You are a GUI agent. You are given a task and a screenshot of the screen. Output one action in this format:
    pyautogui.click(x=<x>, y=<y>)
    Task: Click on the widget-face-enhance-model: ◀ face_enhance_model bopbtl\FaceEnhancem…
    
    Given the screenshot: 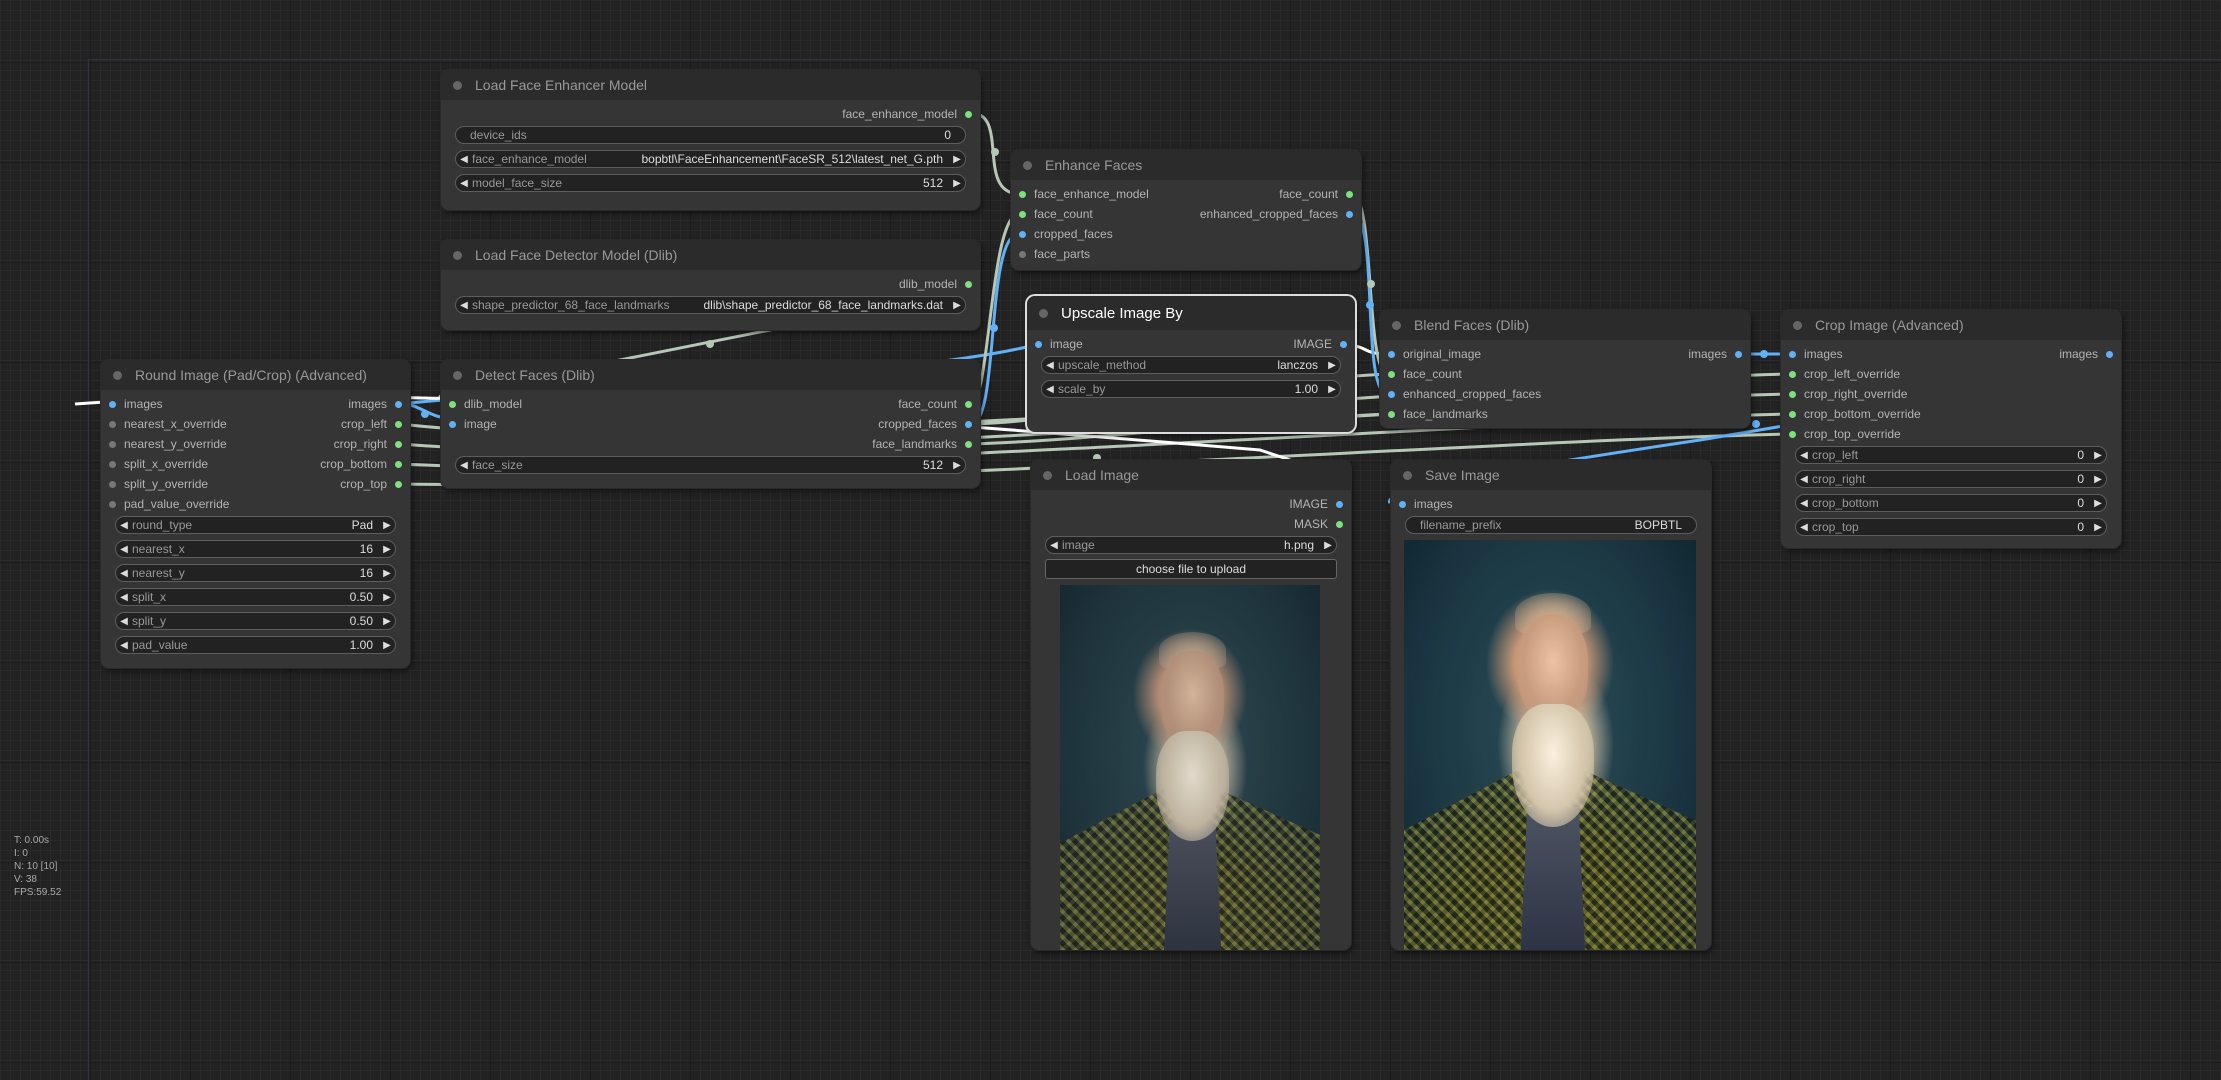 What is the action you would take?
    pyautogui.click(x=710, y=159)
    